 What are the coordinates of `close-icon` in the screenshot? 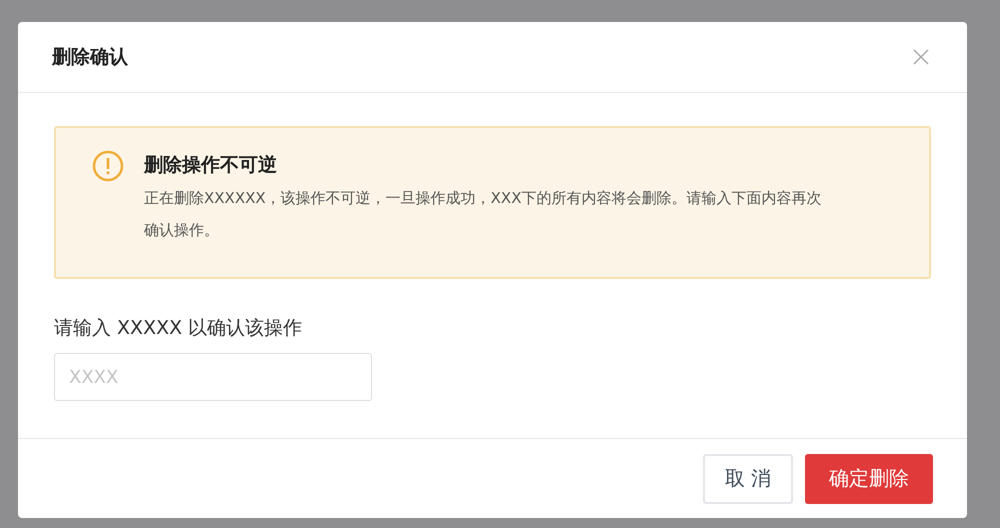 It's located at (921, 57).